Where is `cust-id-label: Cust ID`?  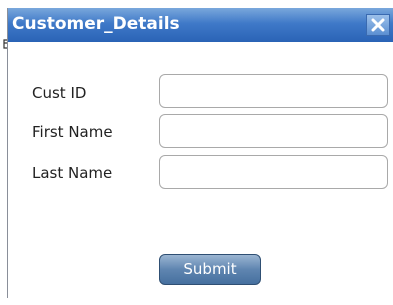 cust-id-label: Cust ID is located at coordinates (59, 93).